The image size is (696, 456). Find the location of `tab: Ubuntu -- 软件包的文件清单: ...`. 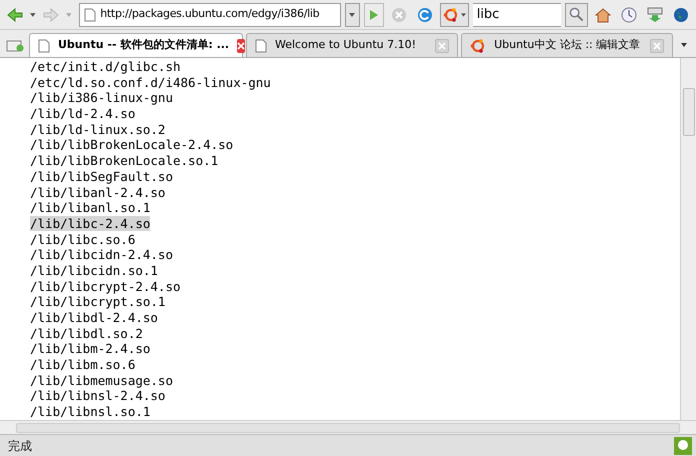

tab: Ubuntu -- 软件包的文件清单: ... is located at coordinates (136, 45).